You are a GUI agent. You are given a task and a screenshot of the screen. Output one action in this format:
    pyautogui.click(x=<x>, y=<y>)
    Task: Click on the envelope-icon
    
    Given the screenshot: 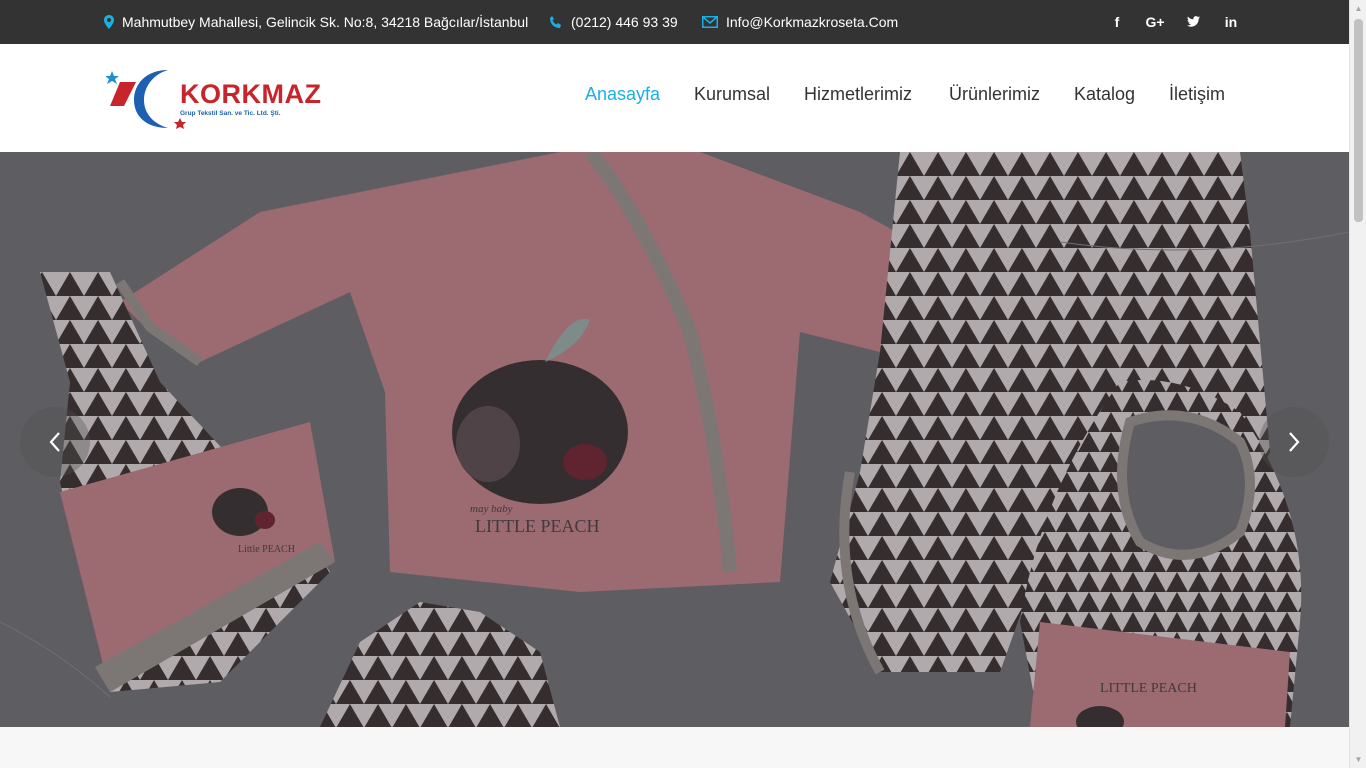 What is the action you would take?
    pyautogui.click(x=710, y=22)
    